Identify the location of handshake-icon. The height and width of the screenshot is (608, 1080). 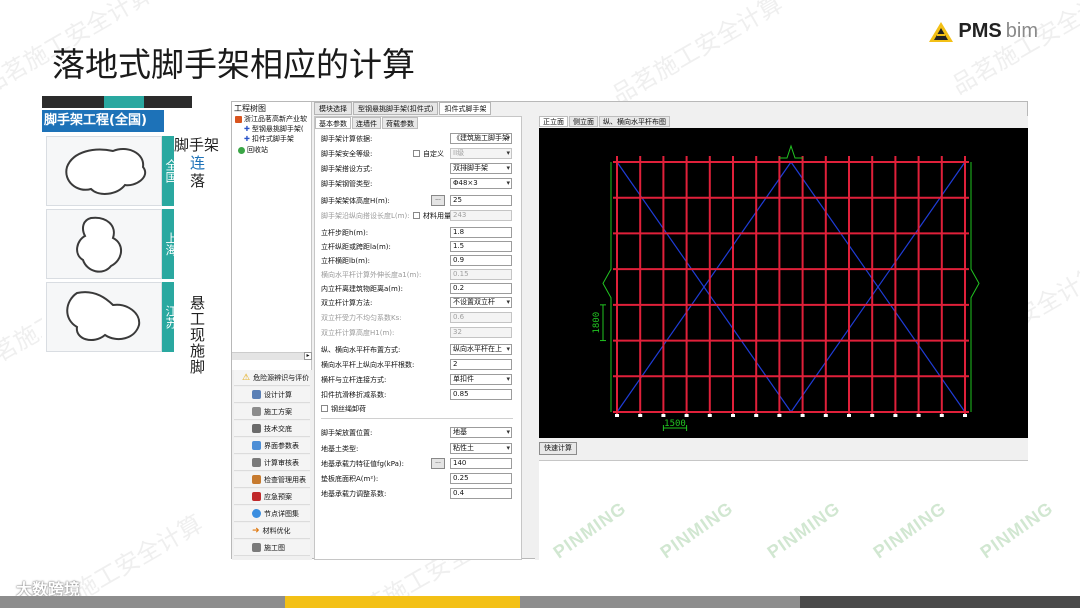
(256, 428).